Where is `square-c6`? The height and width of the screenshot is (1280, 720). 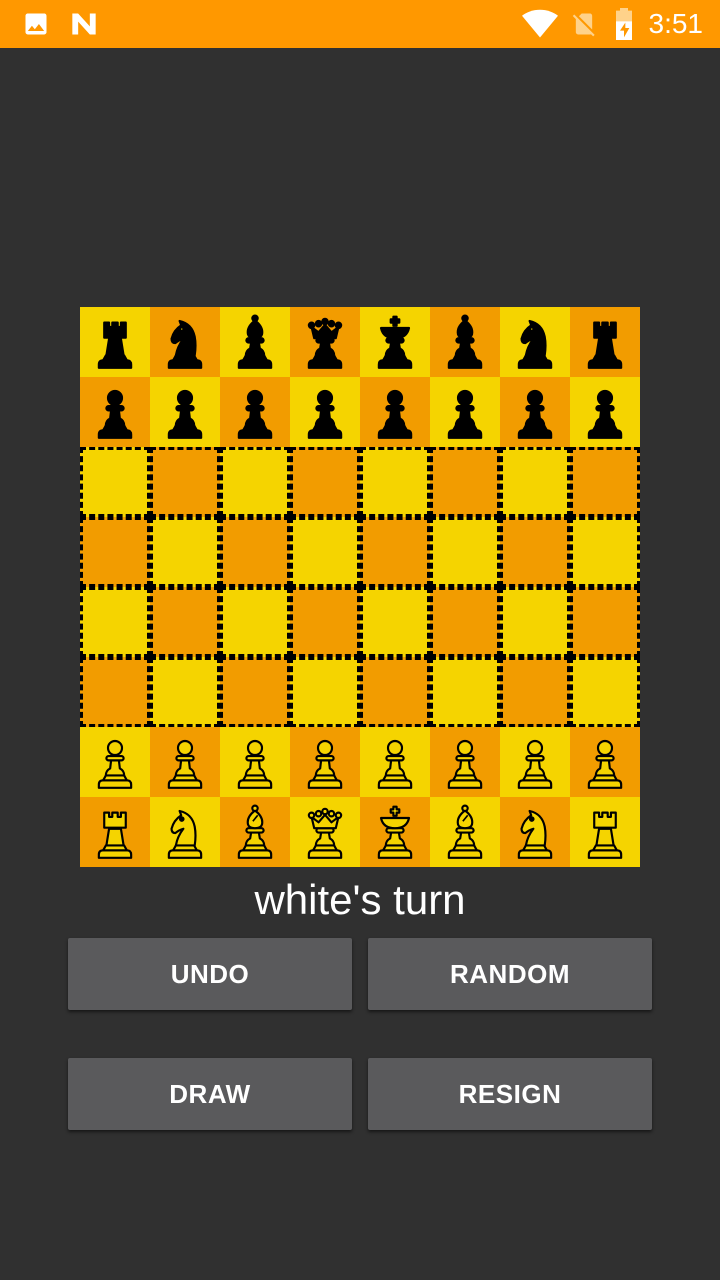 square-c6 is located at coordinates (255, 482).